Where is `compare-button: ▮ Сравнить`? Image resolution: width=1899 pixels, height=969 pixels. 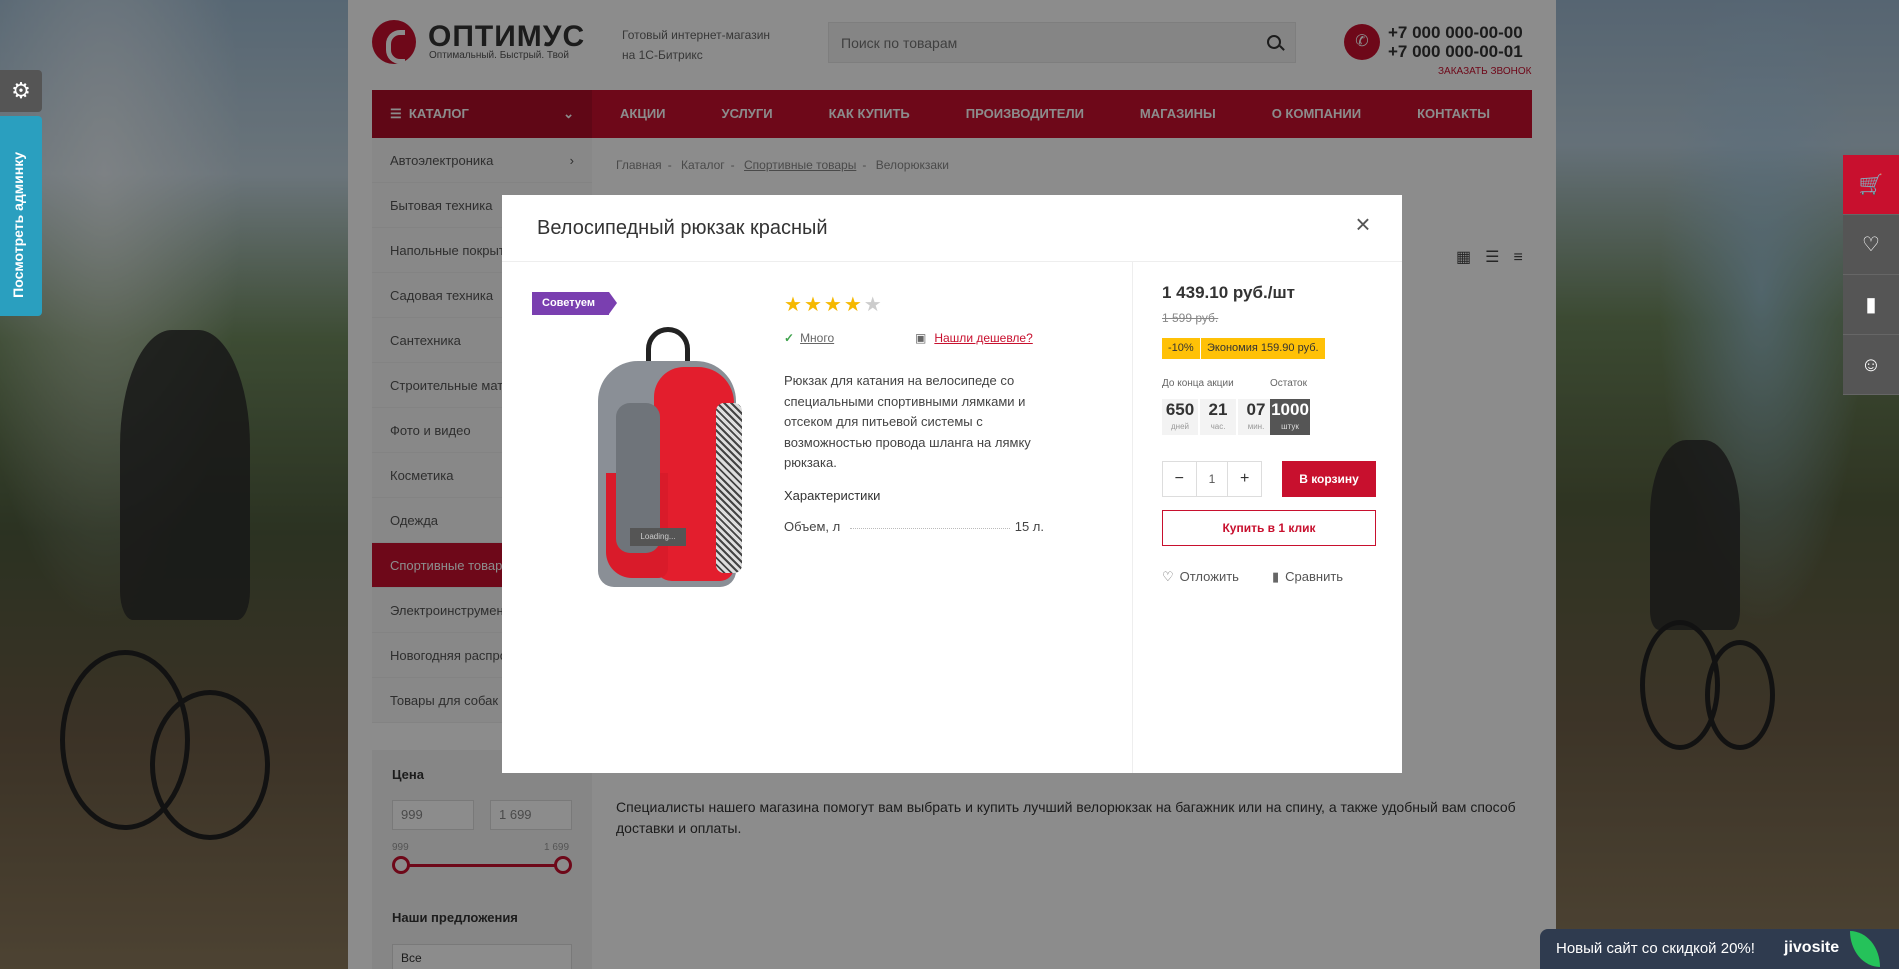 compare-button: ▮ Сравнить is located at coordinates (1307, 577).